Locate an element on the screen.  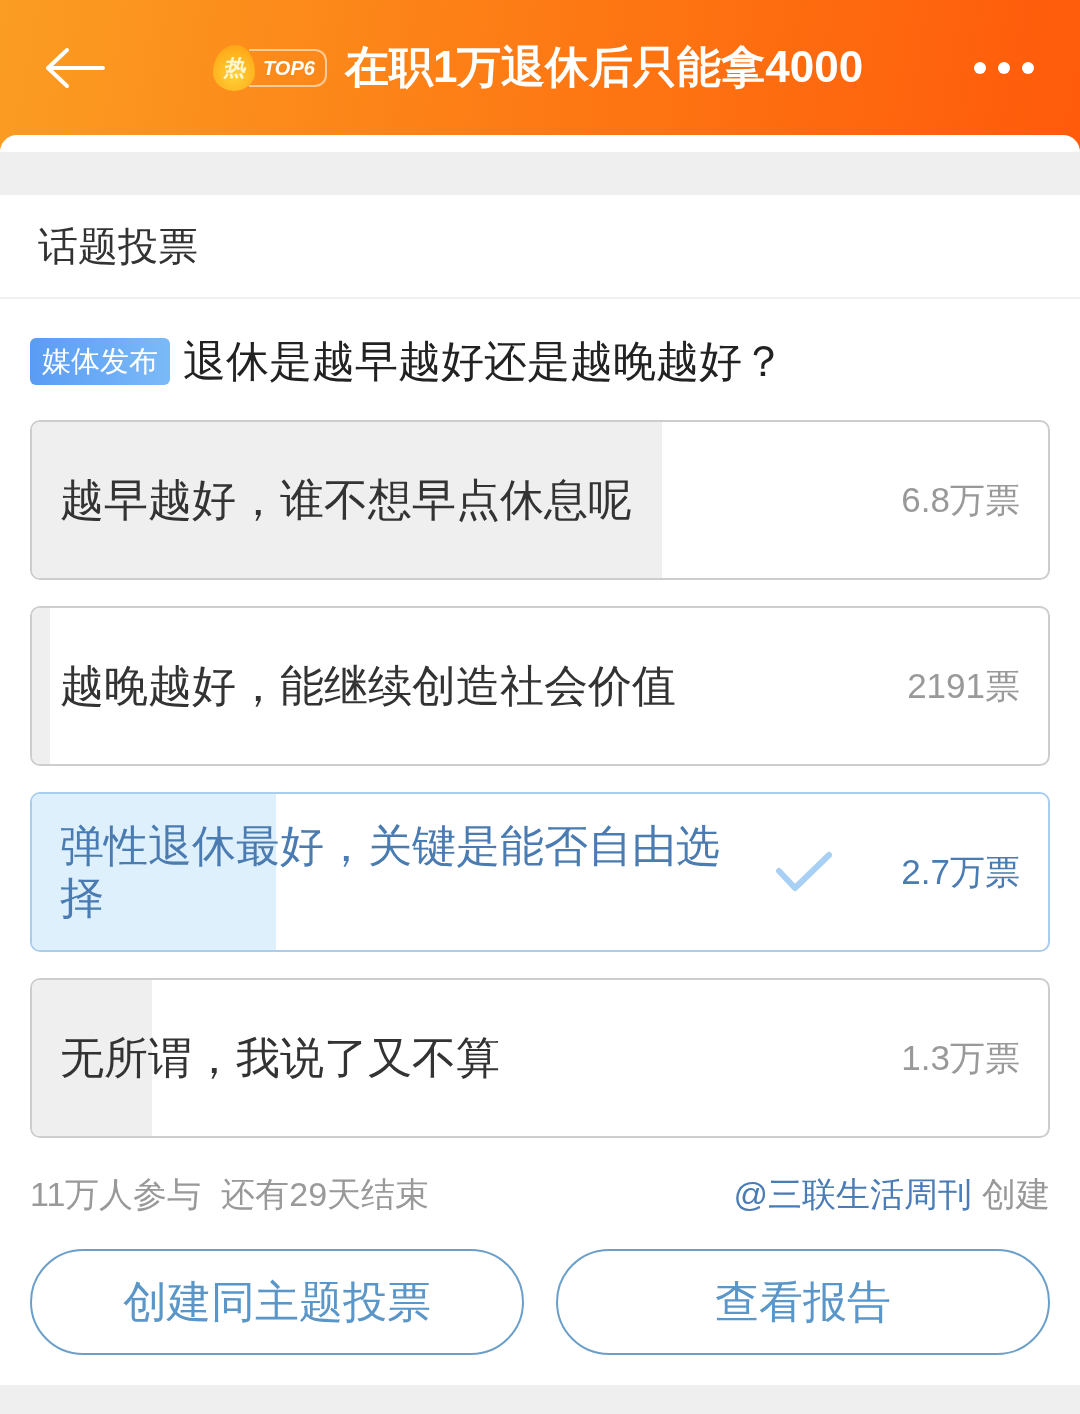
vote-count: 2.7万票 is located at coordinates (960, 871).